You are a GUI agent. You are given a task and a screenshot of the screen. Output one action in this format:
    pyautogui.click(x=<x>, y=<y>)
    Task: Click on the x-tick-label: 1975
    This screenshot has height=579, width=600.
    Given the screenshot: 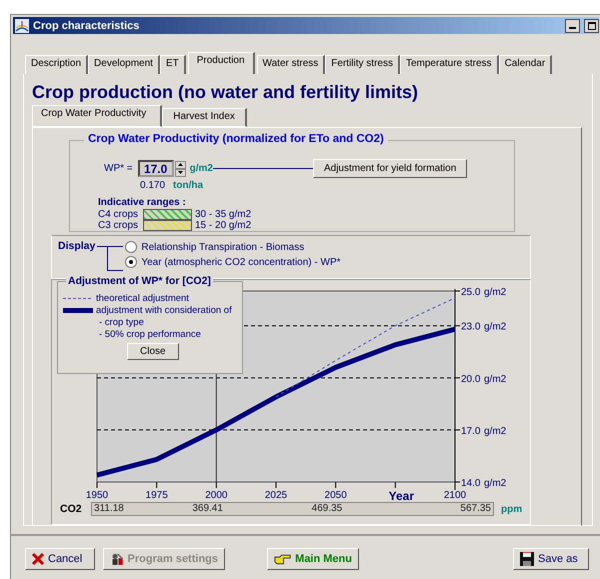 What is the action you would take?
    pyautogui.click(x=157, y=495)
    